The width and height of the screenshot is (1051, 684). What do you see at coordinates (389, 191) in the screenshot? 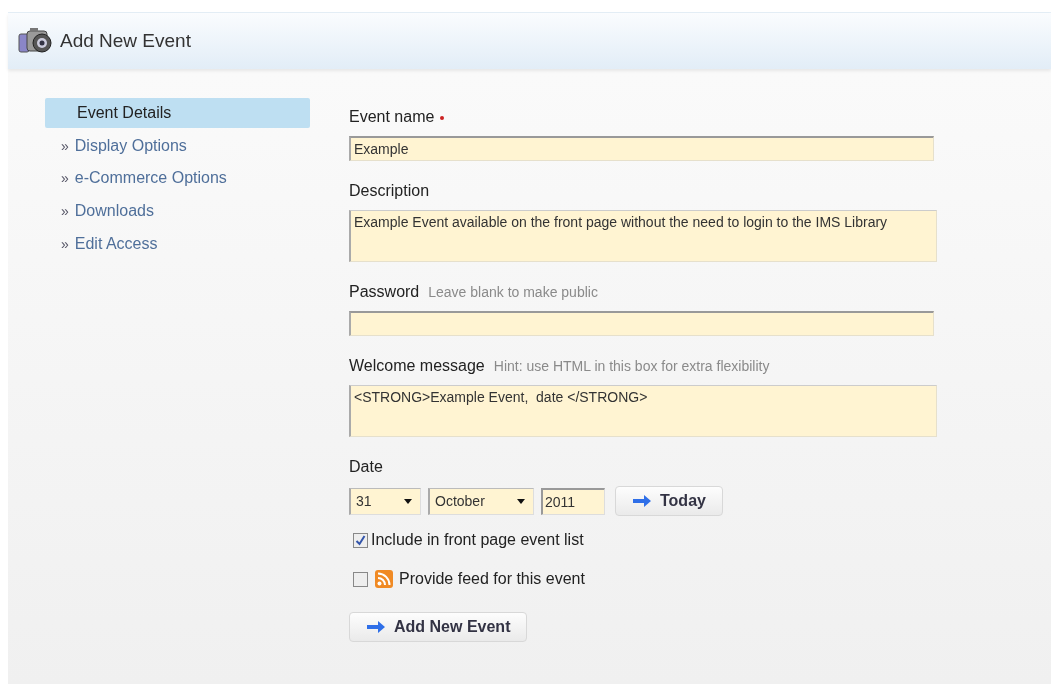
I see `field-label: Description` at bounding box center [389, 191].